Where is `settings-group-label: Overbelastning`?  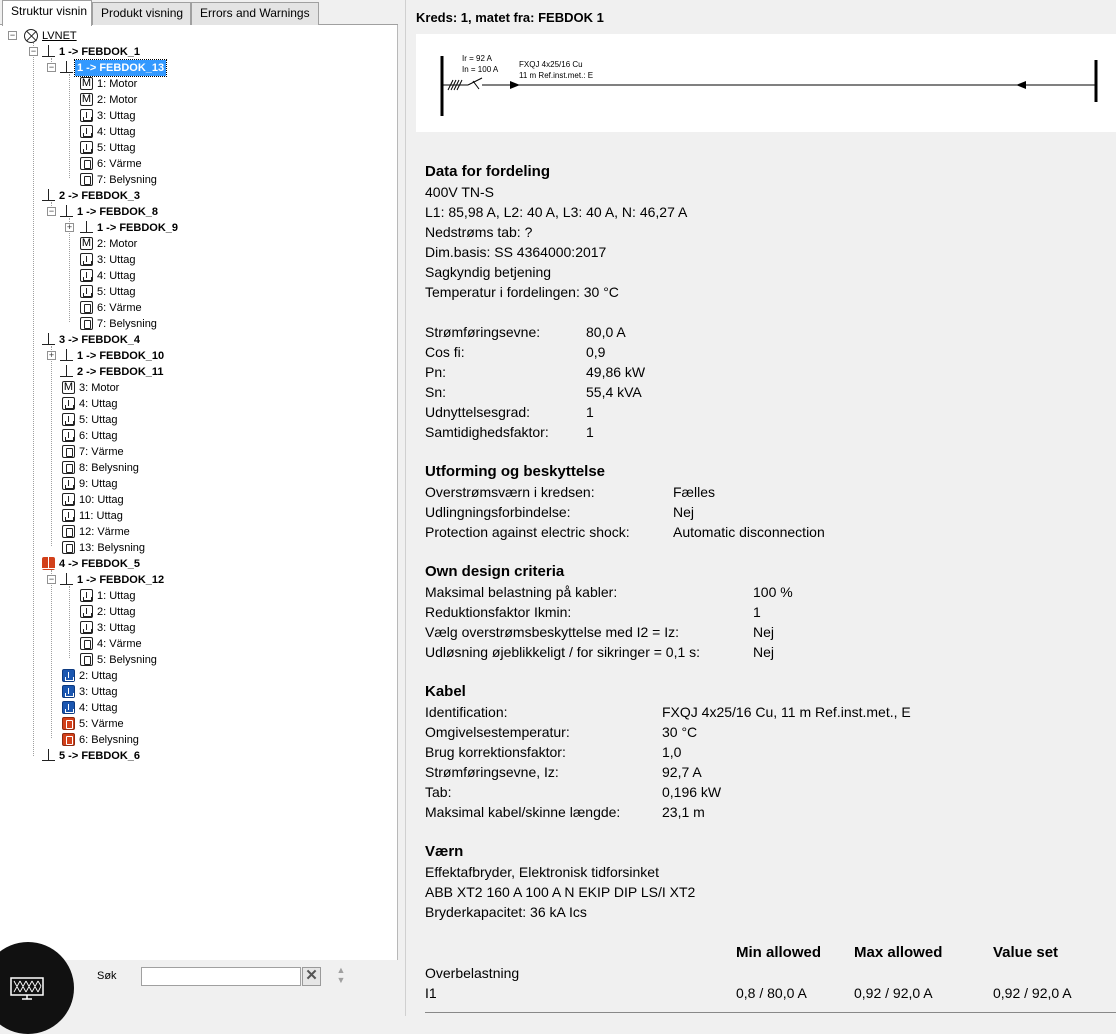
settings-group-label: Overbelastning is located at coordinates (472, 973).